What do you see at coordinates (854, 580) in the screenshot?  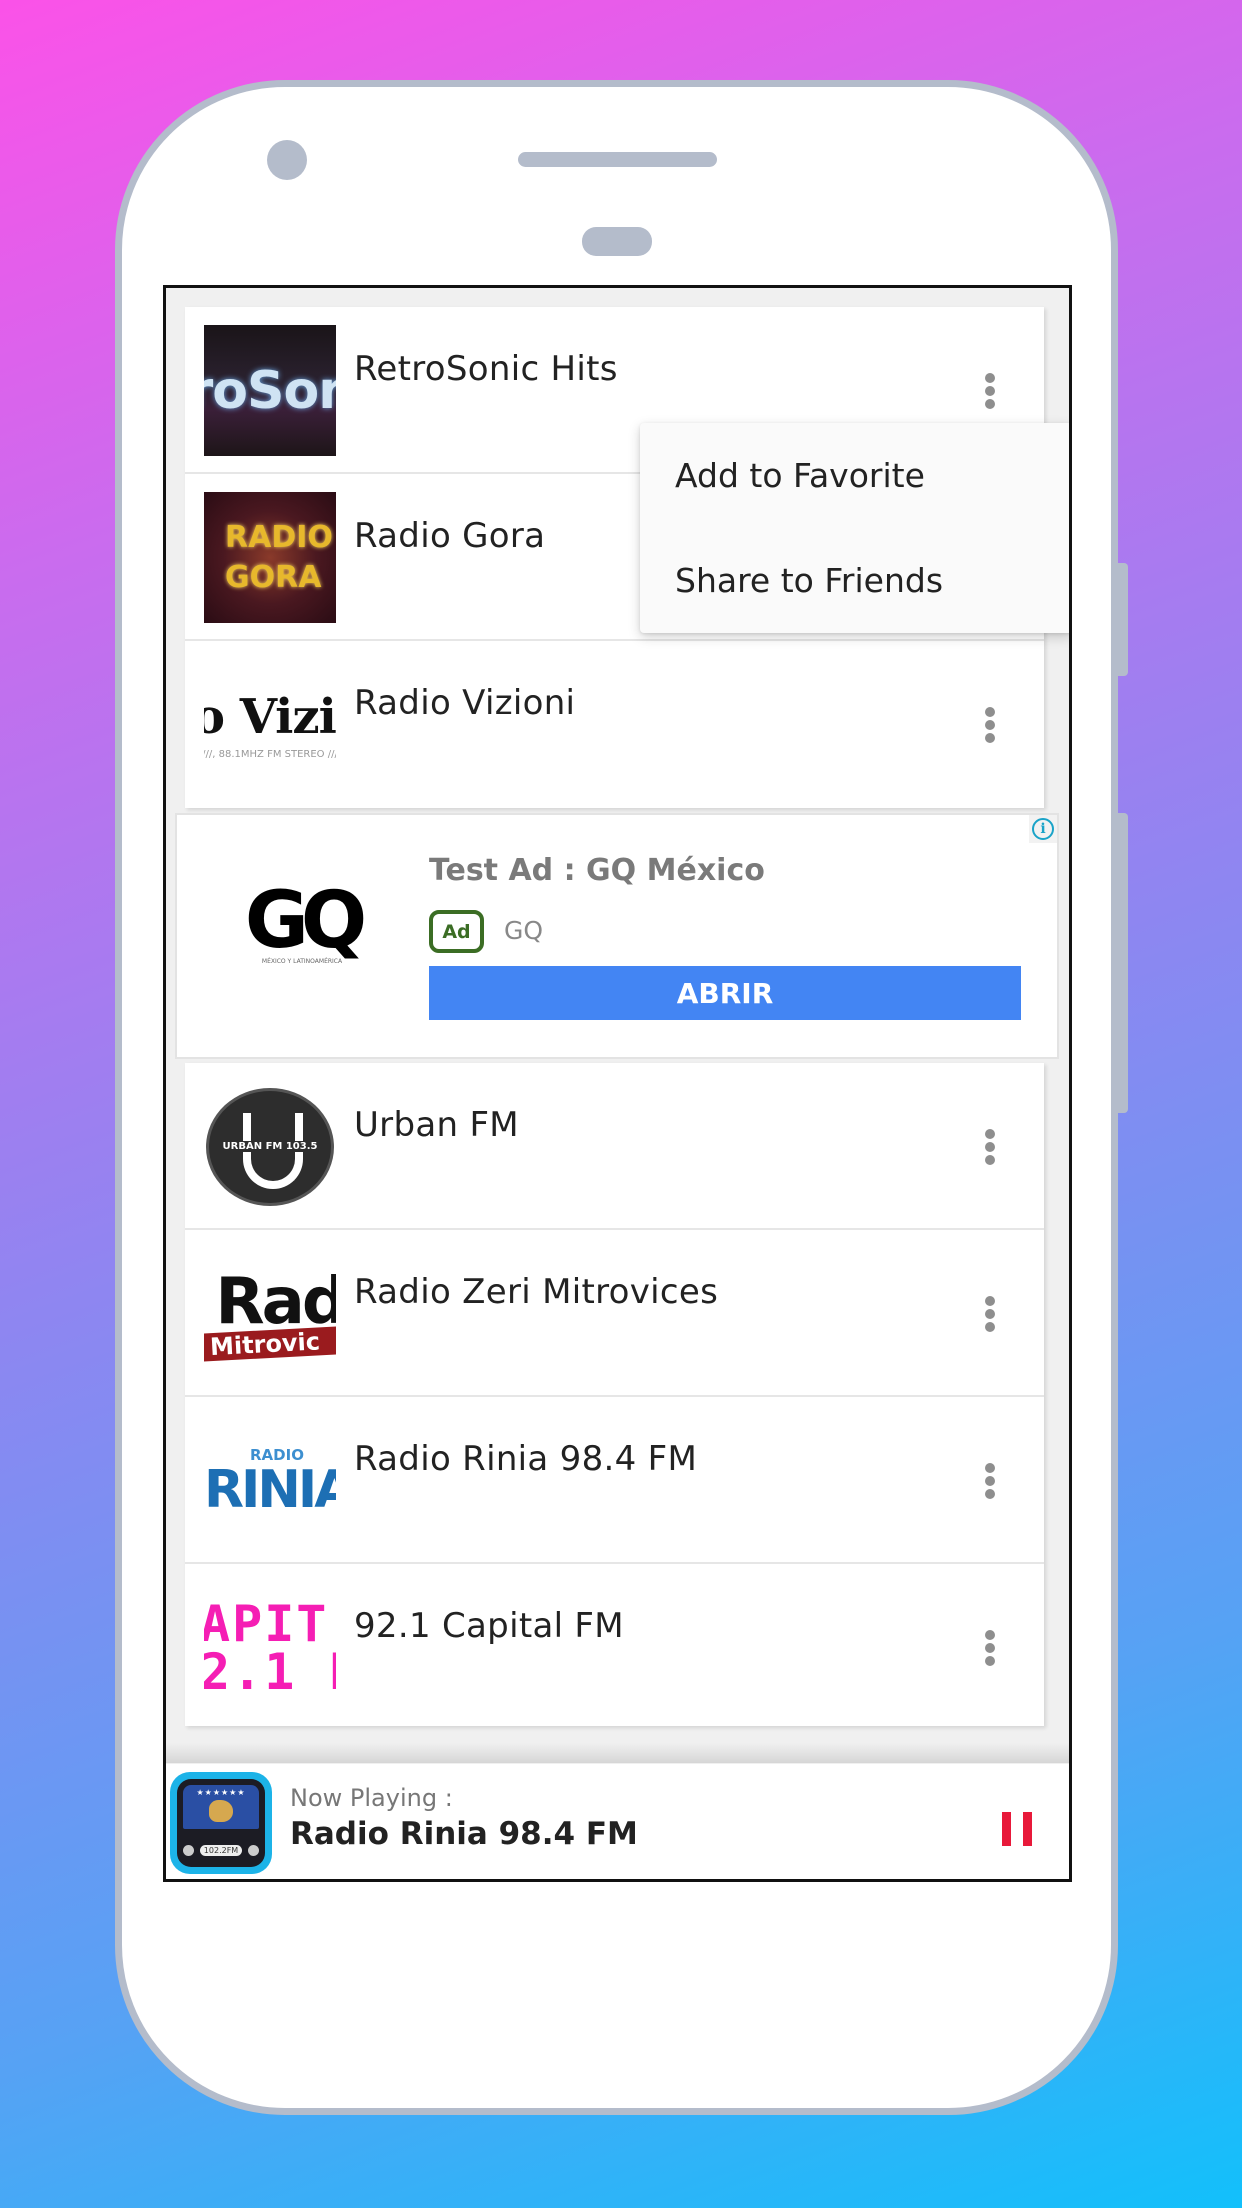 I see `menu-item-share-friends: Share to Friends` at bounding box center [854, 580].